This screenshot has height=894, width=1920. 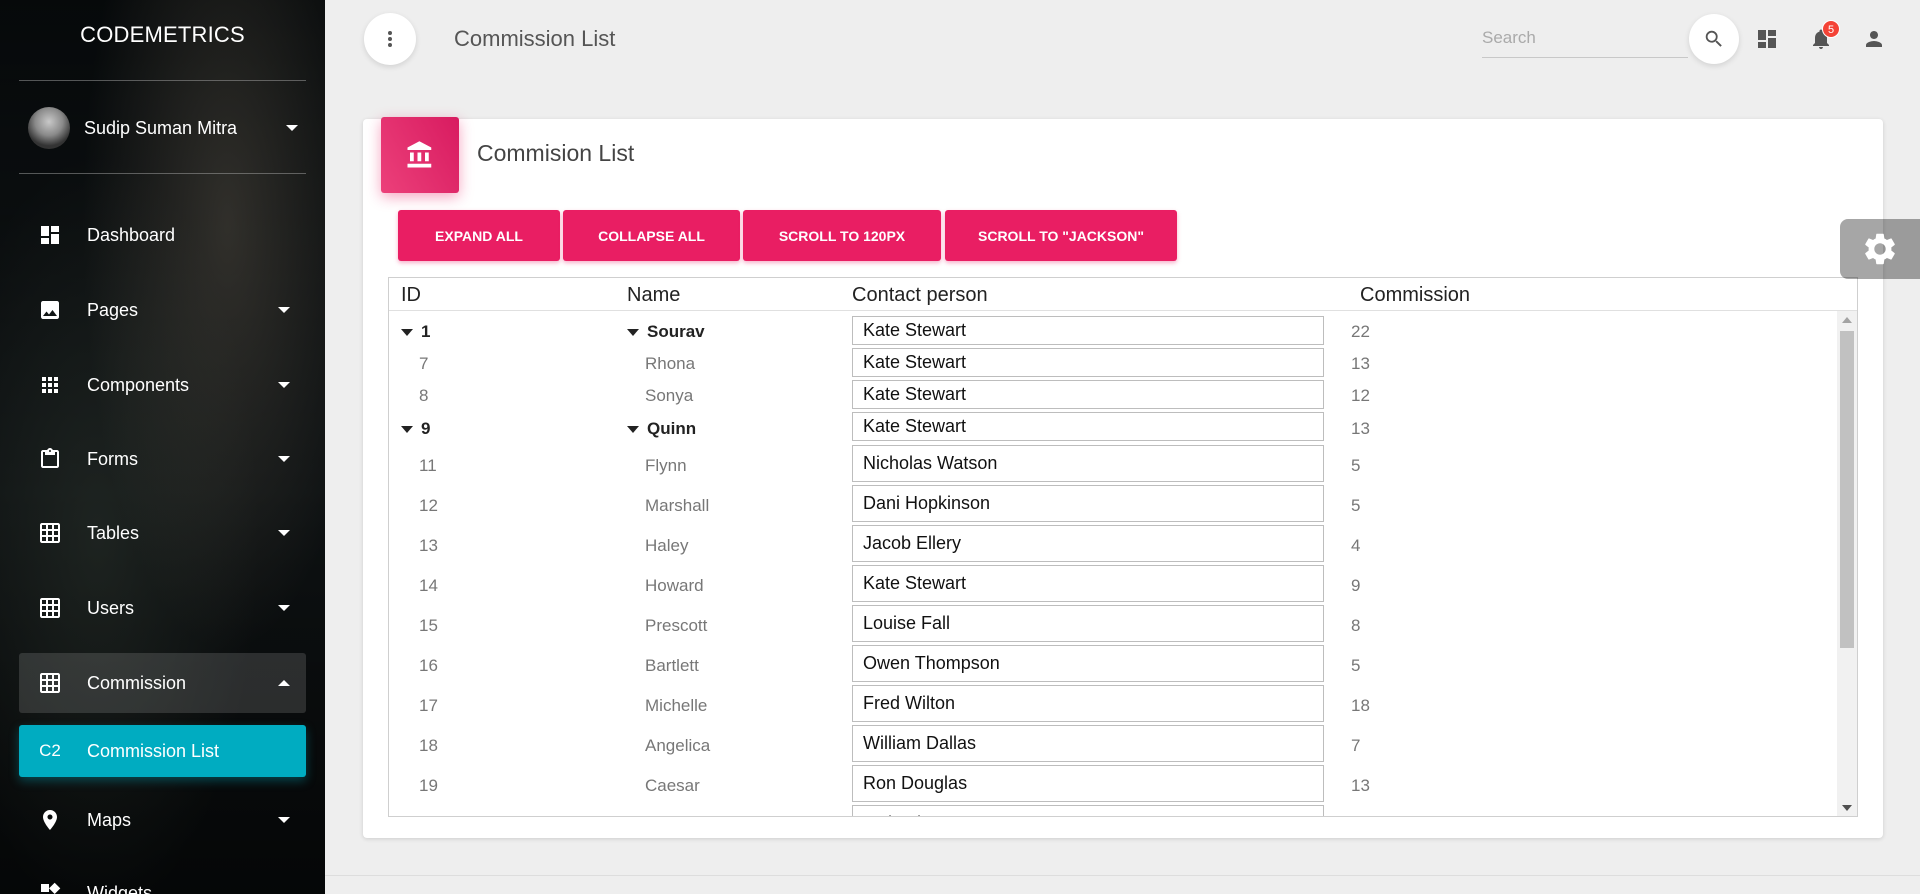 I want to click on table-row: 8 Sonya 12, so click(x=1112, y=394).